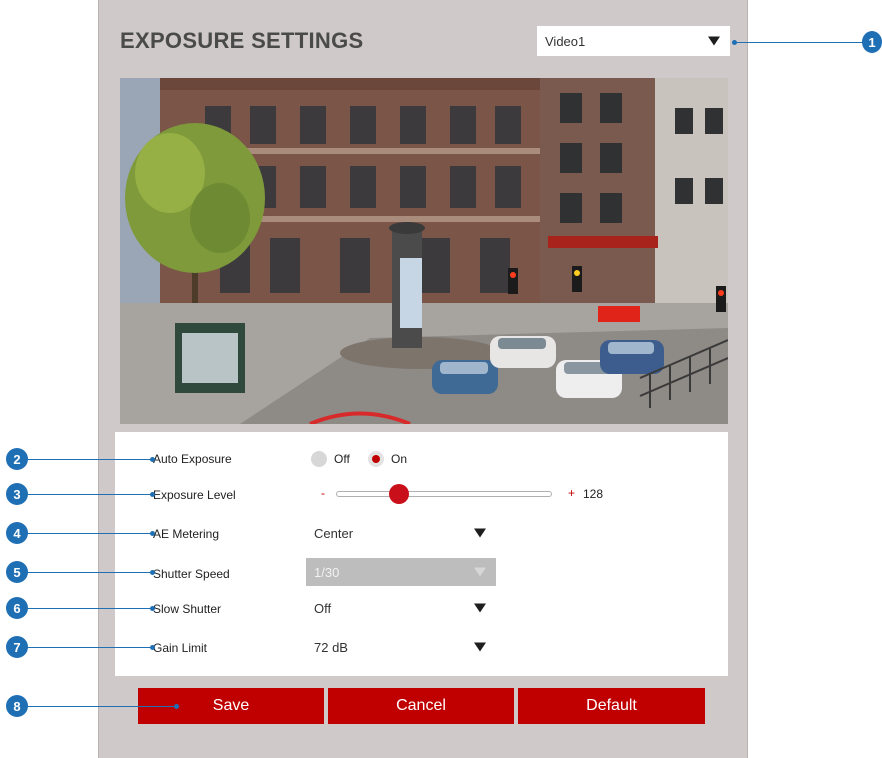  I want to click on callout-marker-8: 8, so click(17, 706).